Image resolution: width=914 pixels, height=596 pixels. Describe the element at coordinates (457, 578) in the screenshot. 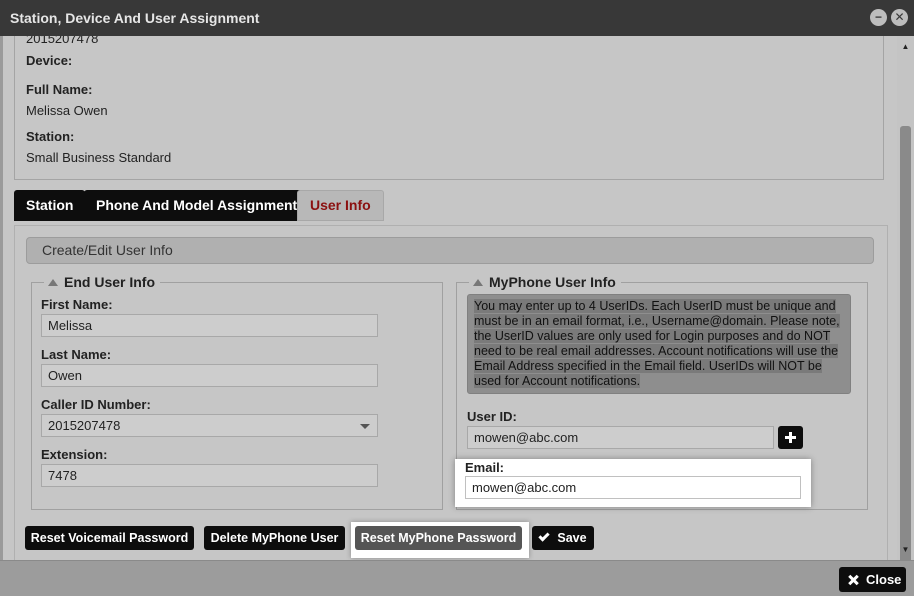

I see `dialog-footer: Close` at that location.